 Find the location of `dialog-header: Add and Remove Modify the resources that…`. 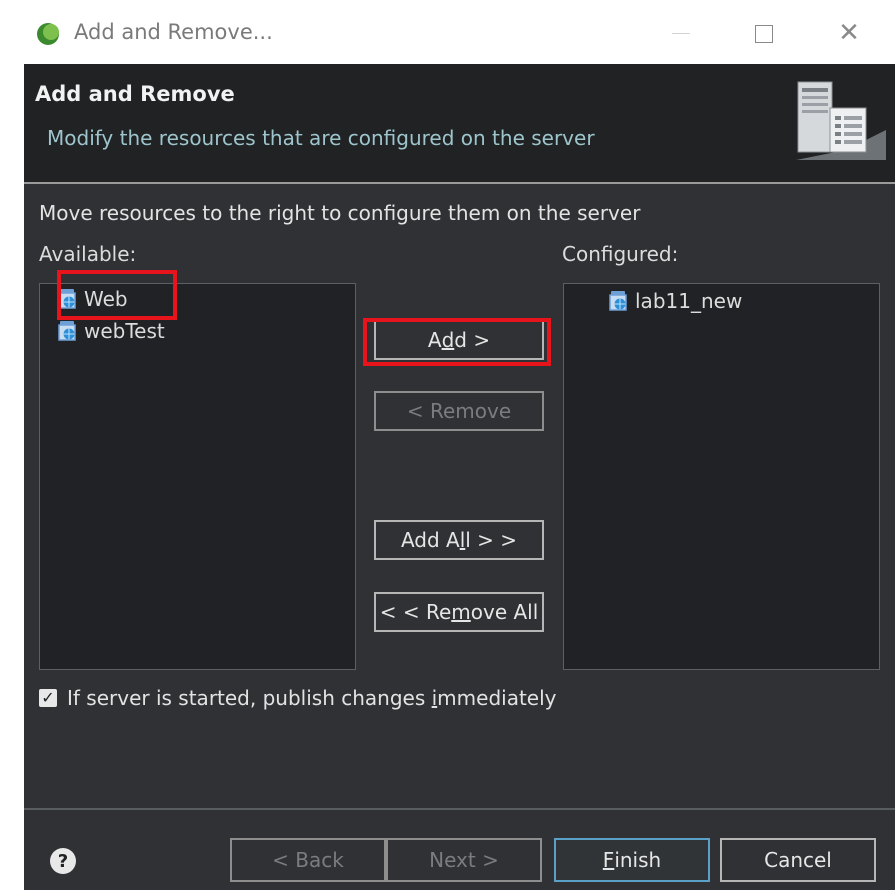

dialog-header: Add and Remove Modify the resources that… is located at coordinates (459, 123).